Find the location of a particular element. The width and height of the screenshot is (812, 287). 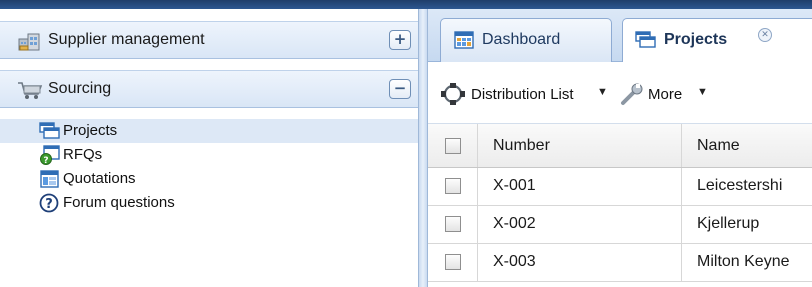

table-row: X-001 Leicestershi is located at coordinates (620, 187).